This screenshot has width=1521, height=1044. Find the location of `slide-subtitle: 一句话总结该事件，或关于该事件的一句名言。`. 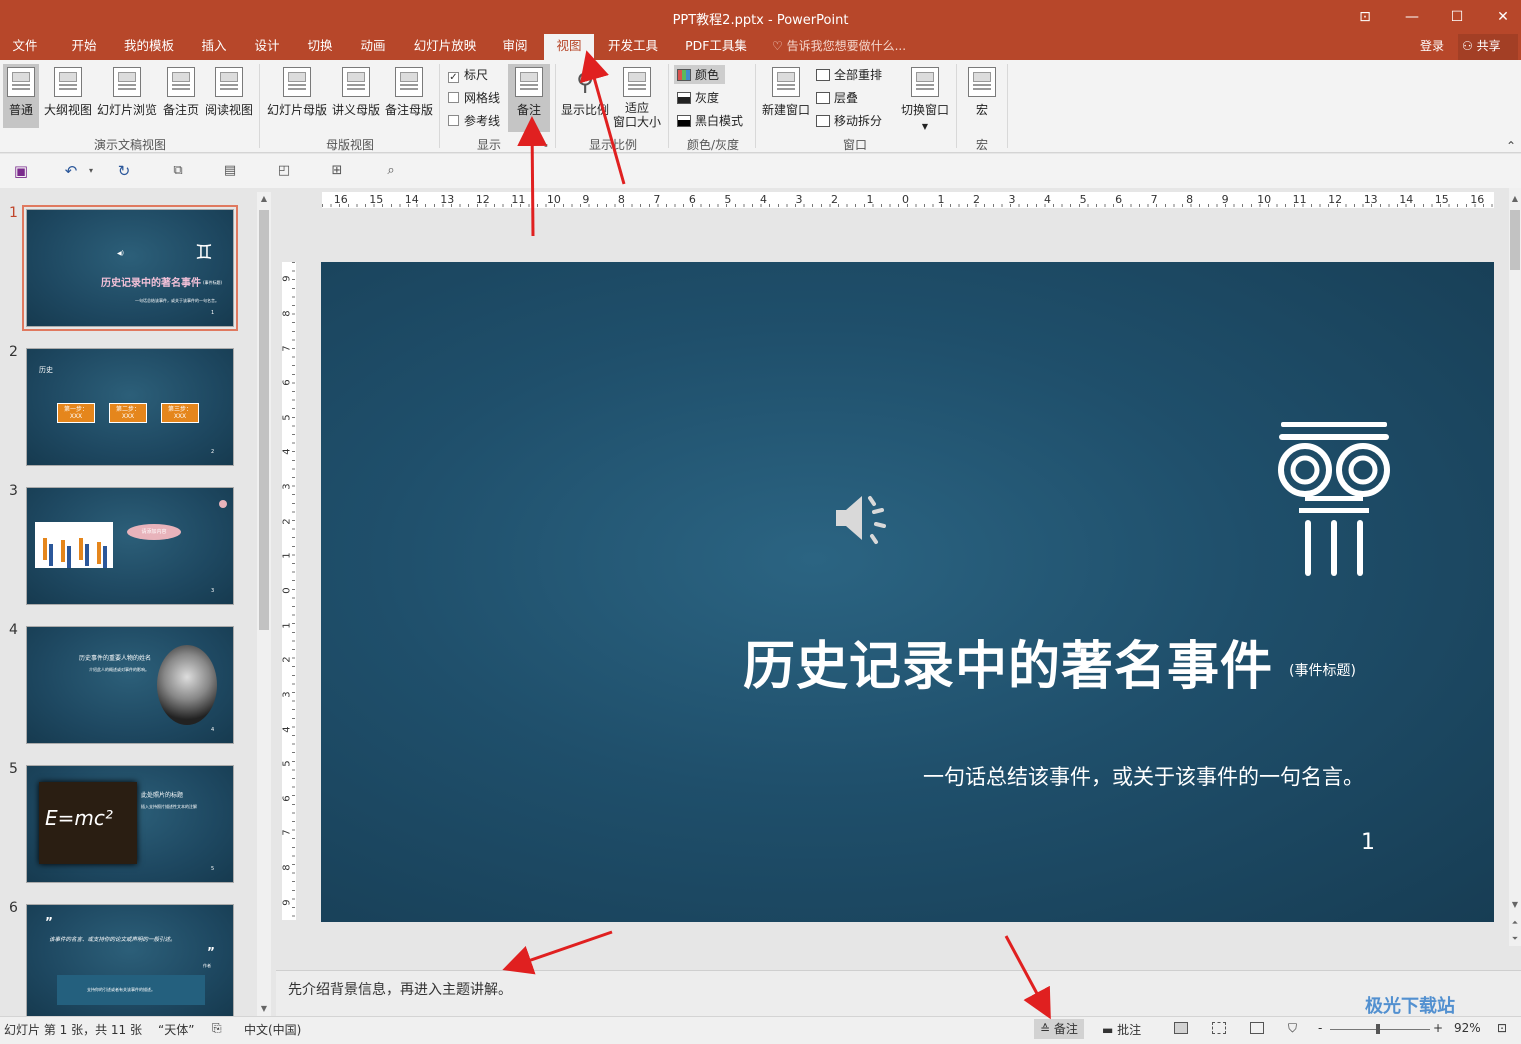

slide-subtitle: 一句话总结该事件，或关于该事件的一句名言。 is located at coordinates (1143, 776).